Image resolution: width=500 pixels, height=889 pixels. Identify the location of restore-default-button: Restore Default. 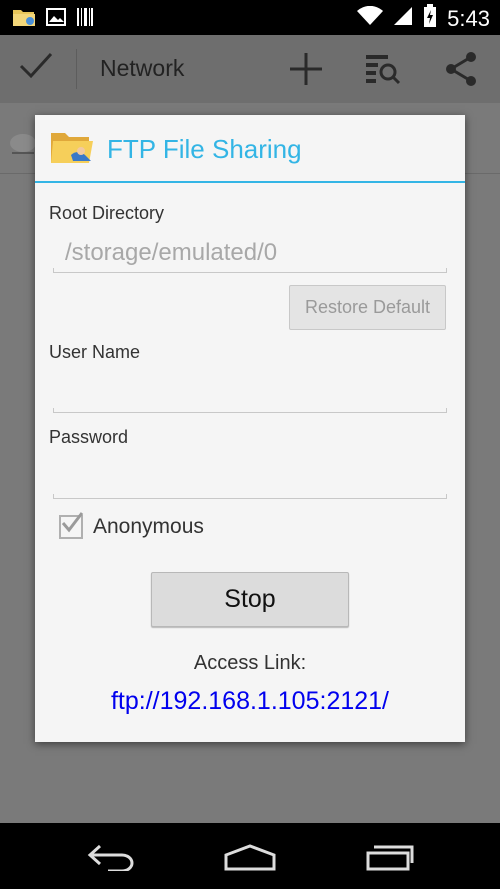
(367, 307).